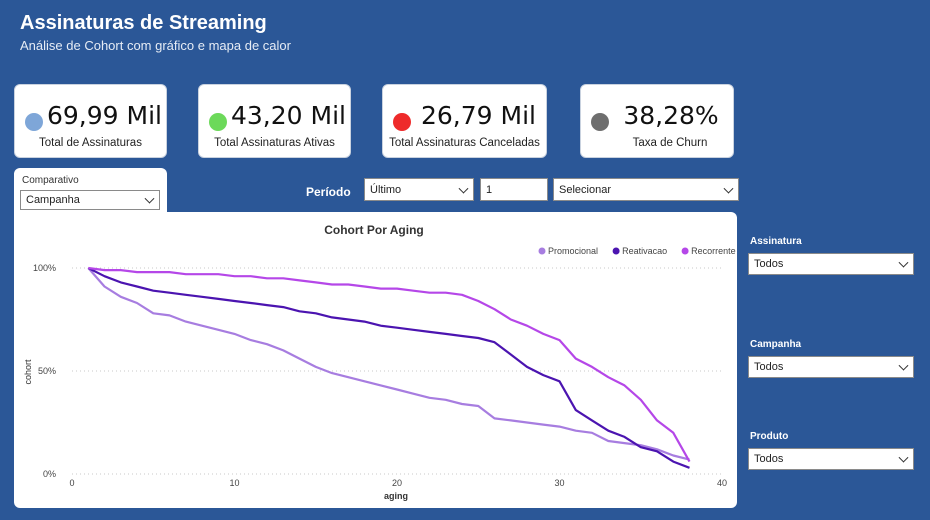 The height and width of the screenshot is (520, 930). Describe the element at coordinates (644, 251) in the screenshot. I see `legend-label: Reativacao` at that location.